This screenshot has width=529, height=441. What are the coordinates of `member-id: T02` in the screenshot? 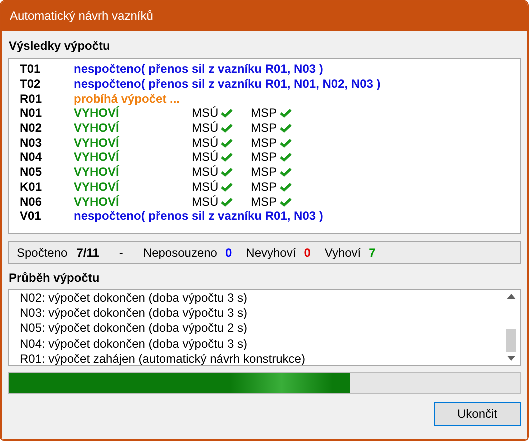 It's located at (31, 84).